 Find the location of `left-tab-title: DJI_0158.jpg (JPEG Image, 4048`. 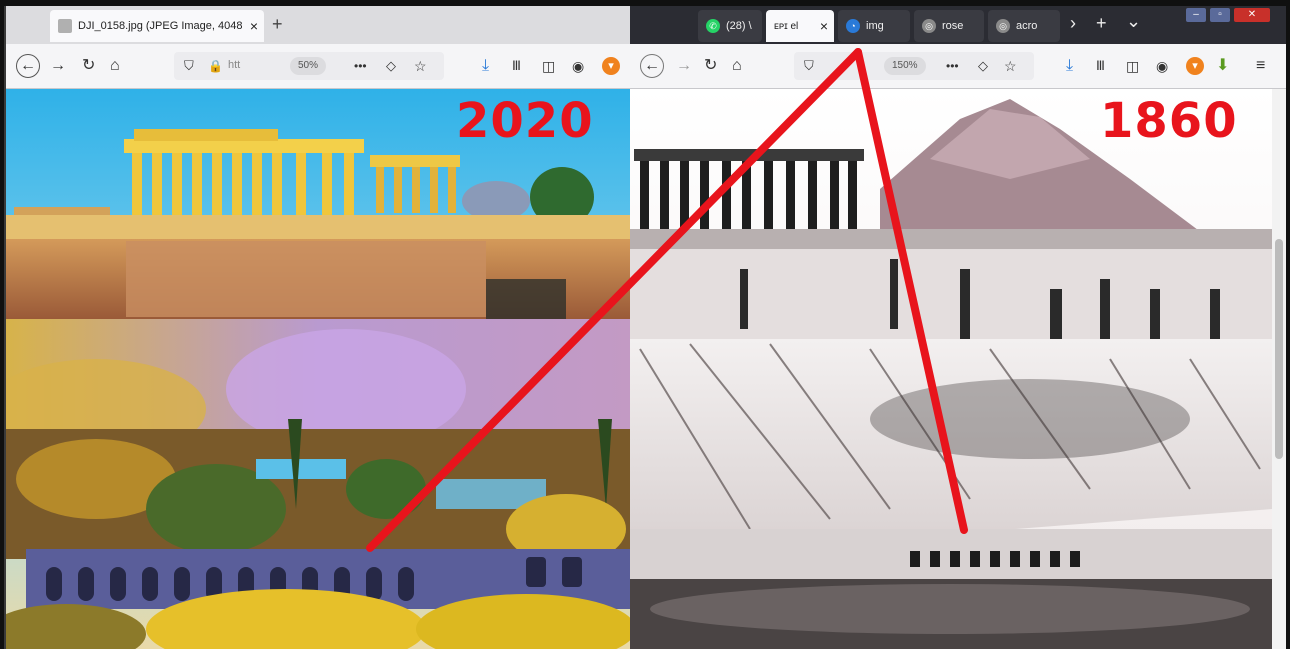

left-tab-title: DJI_0158.jpg (JPEG Image, 4048 is located at coordinates (160, 26).